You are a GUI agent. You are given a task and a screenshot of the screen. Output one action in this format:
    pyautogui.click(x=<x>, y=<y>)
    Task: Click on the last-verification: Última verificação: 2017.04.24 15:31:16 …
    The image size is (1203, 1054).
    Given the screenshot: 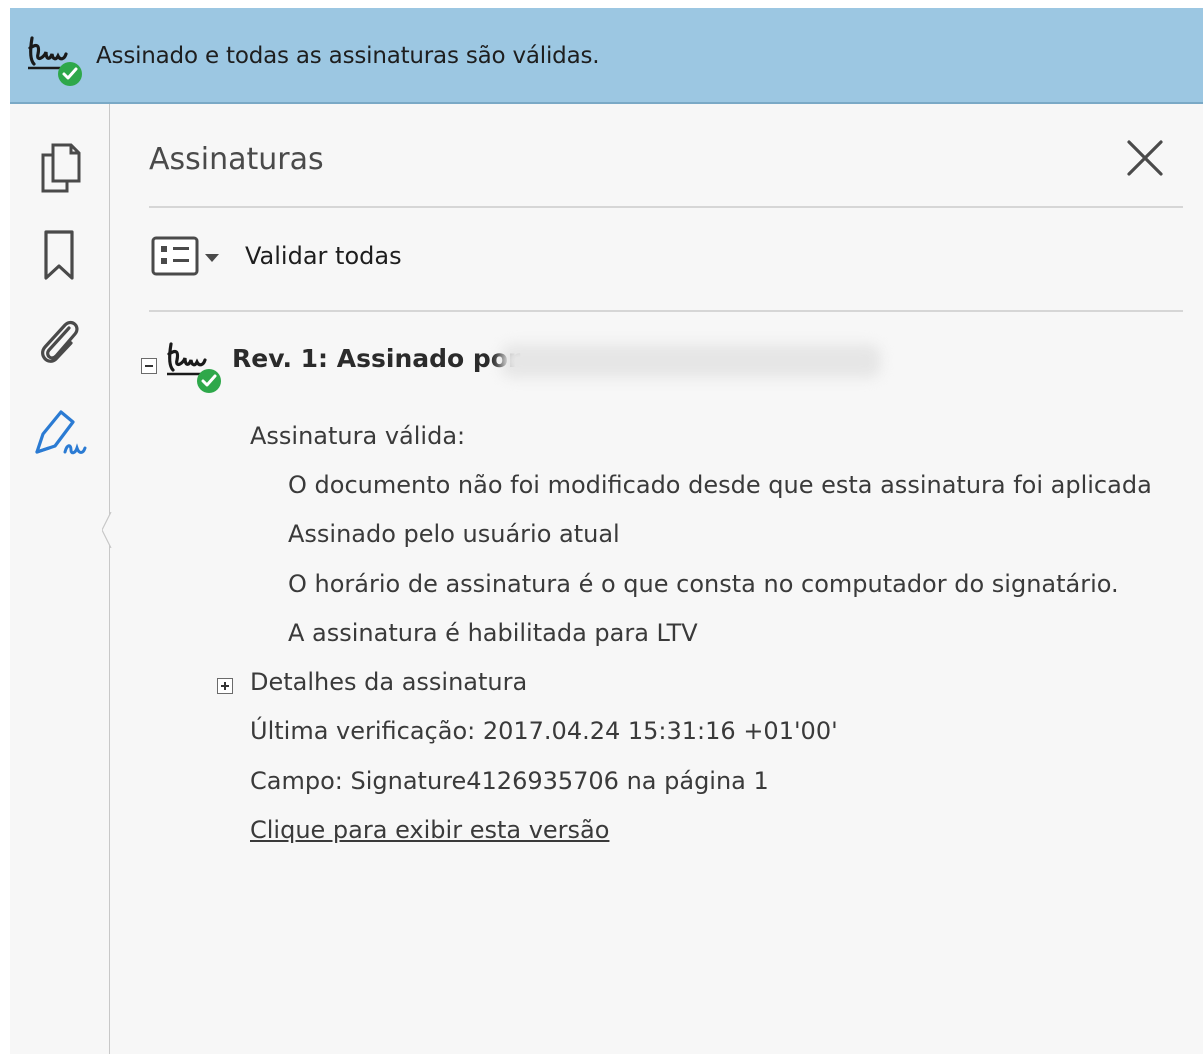 What is the action you would take?
    pyautogui.click(x=544, y=731)
    